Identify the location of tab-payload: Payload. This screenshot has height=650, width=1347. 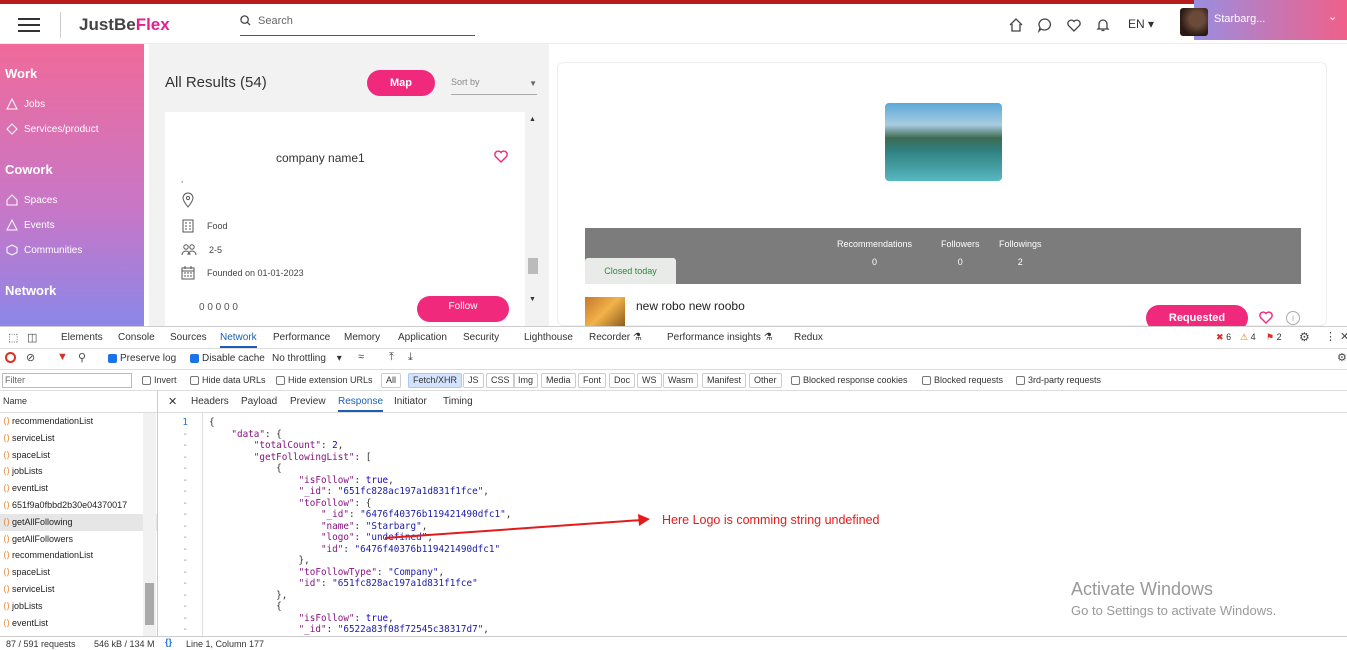
(259, 401).